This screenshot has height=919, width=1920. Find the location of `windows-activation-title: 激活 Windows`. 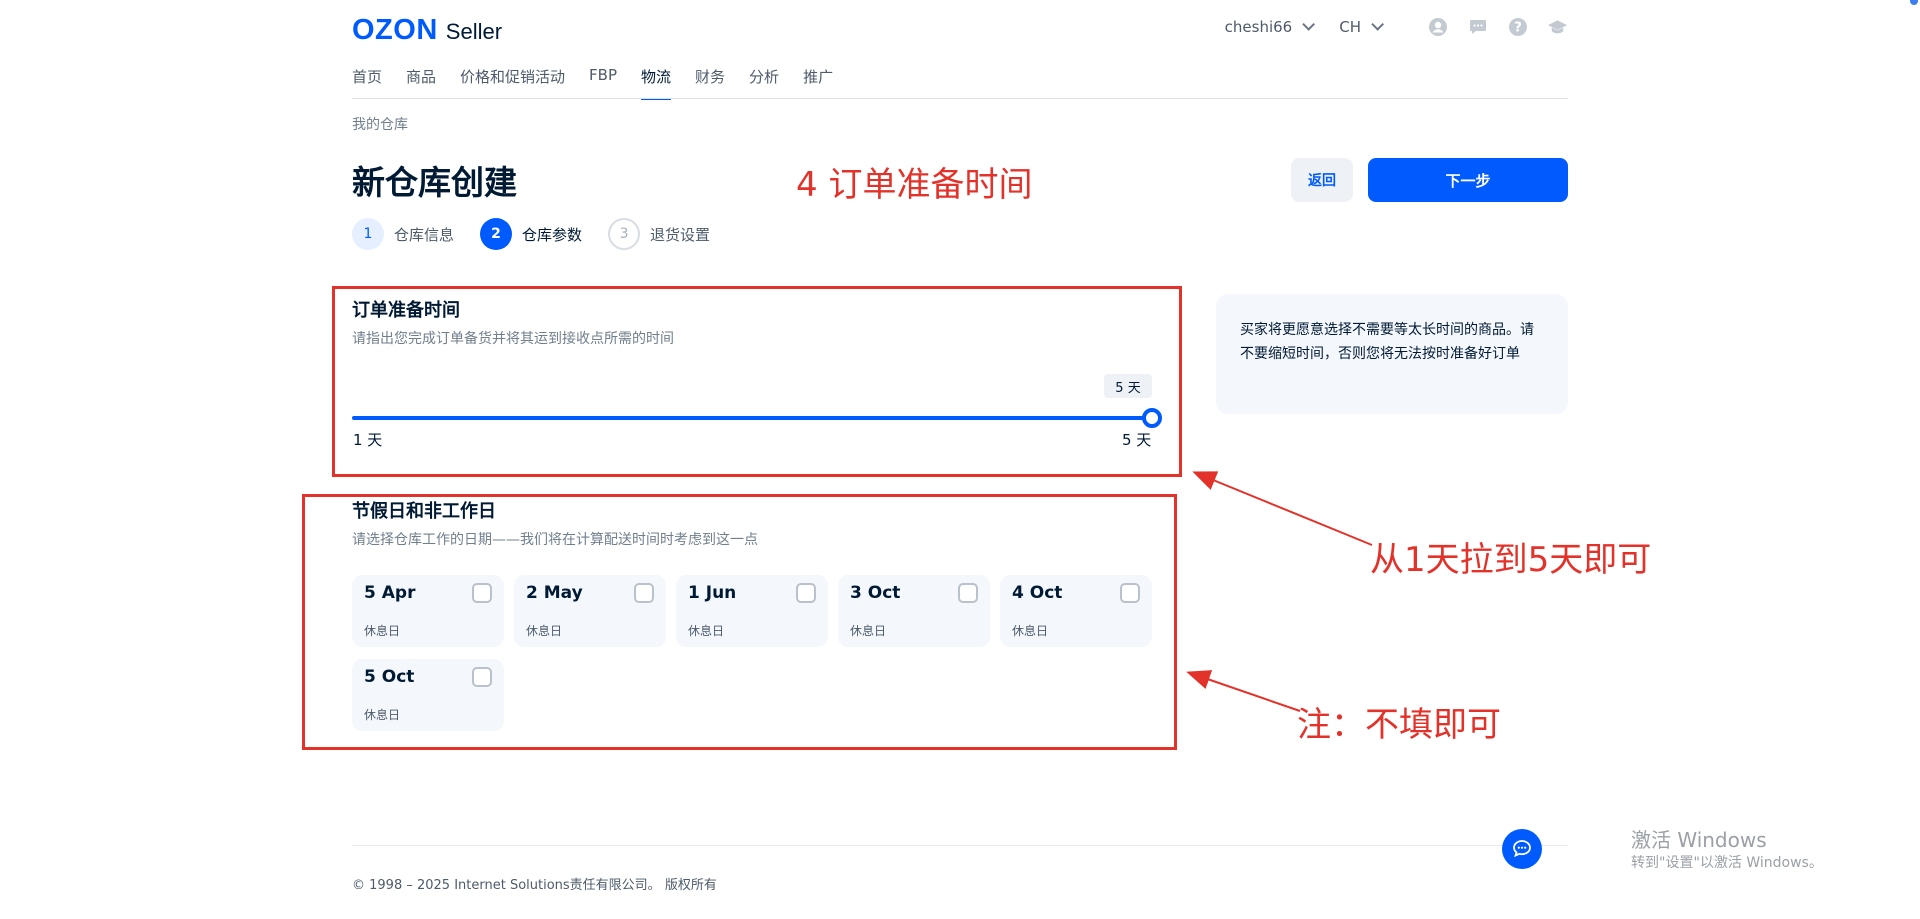

windows-activation-title: 激活 Windows is located at coordinates (1699, 840).